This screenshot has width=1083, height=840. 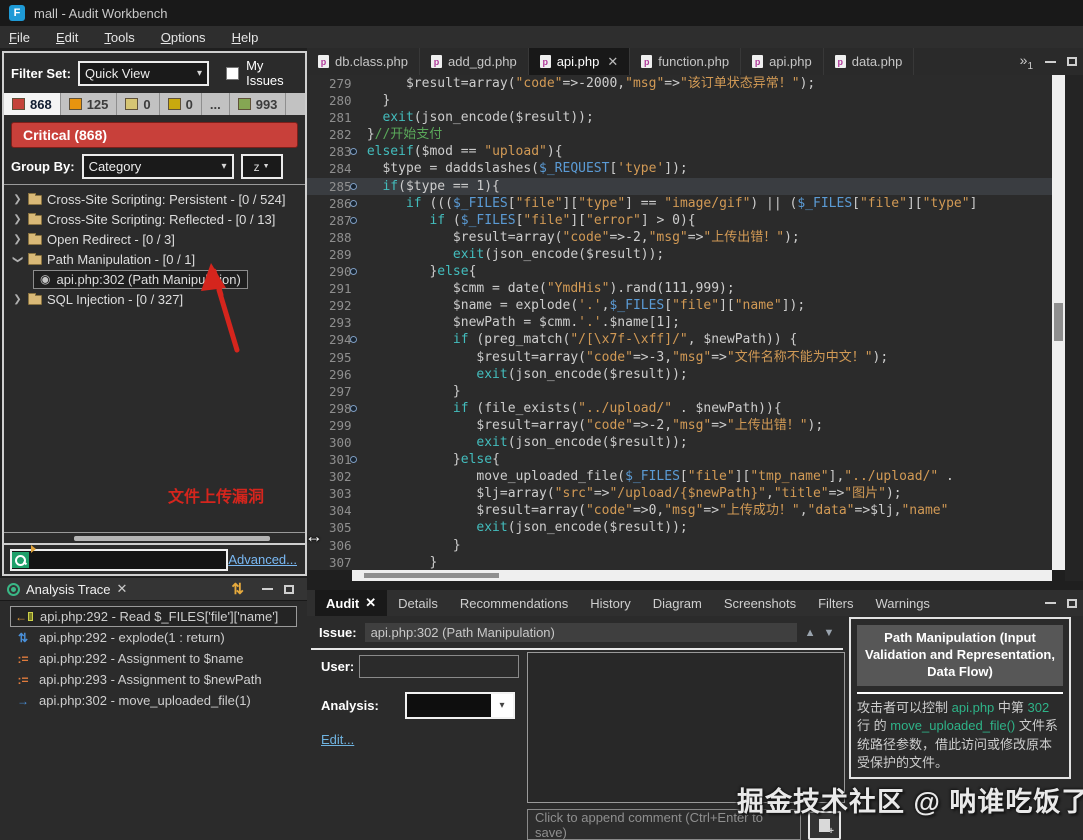 What do you see at coordinates (20, 559) in the screenshot?
I see `search-icon` at bounding box center [20, 559].